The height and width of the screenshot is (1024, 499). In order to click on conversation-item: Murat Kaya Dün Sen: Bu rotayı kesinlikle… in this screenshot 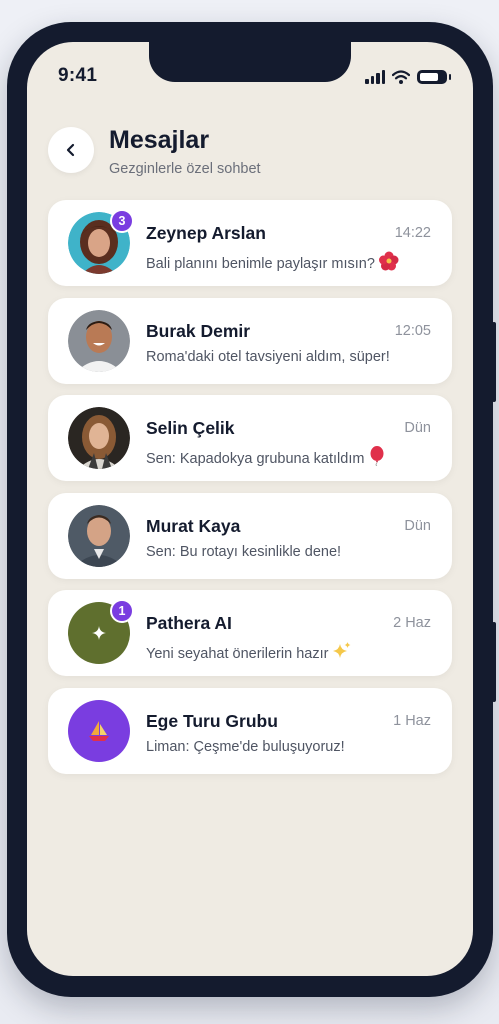, I will do `click(250, 535)`.